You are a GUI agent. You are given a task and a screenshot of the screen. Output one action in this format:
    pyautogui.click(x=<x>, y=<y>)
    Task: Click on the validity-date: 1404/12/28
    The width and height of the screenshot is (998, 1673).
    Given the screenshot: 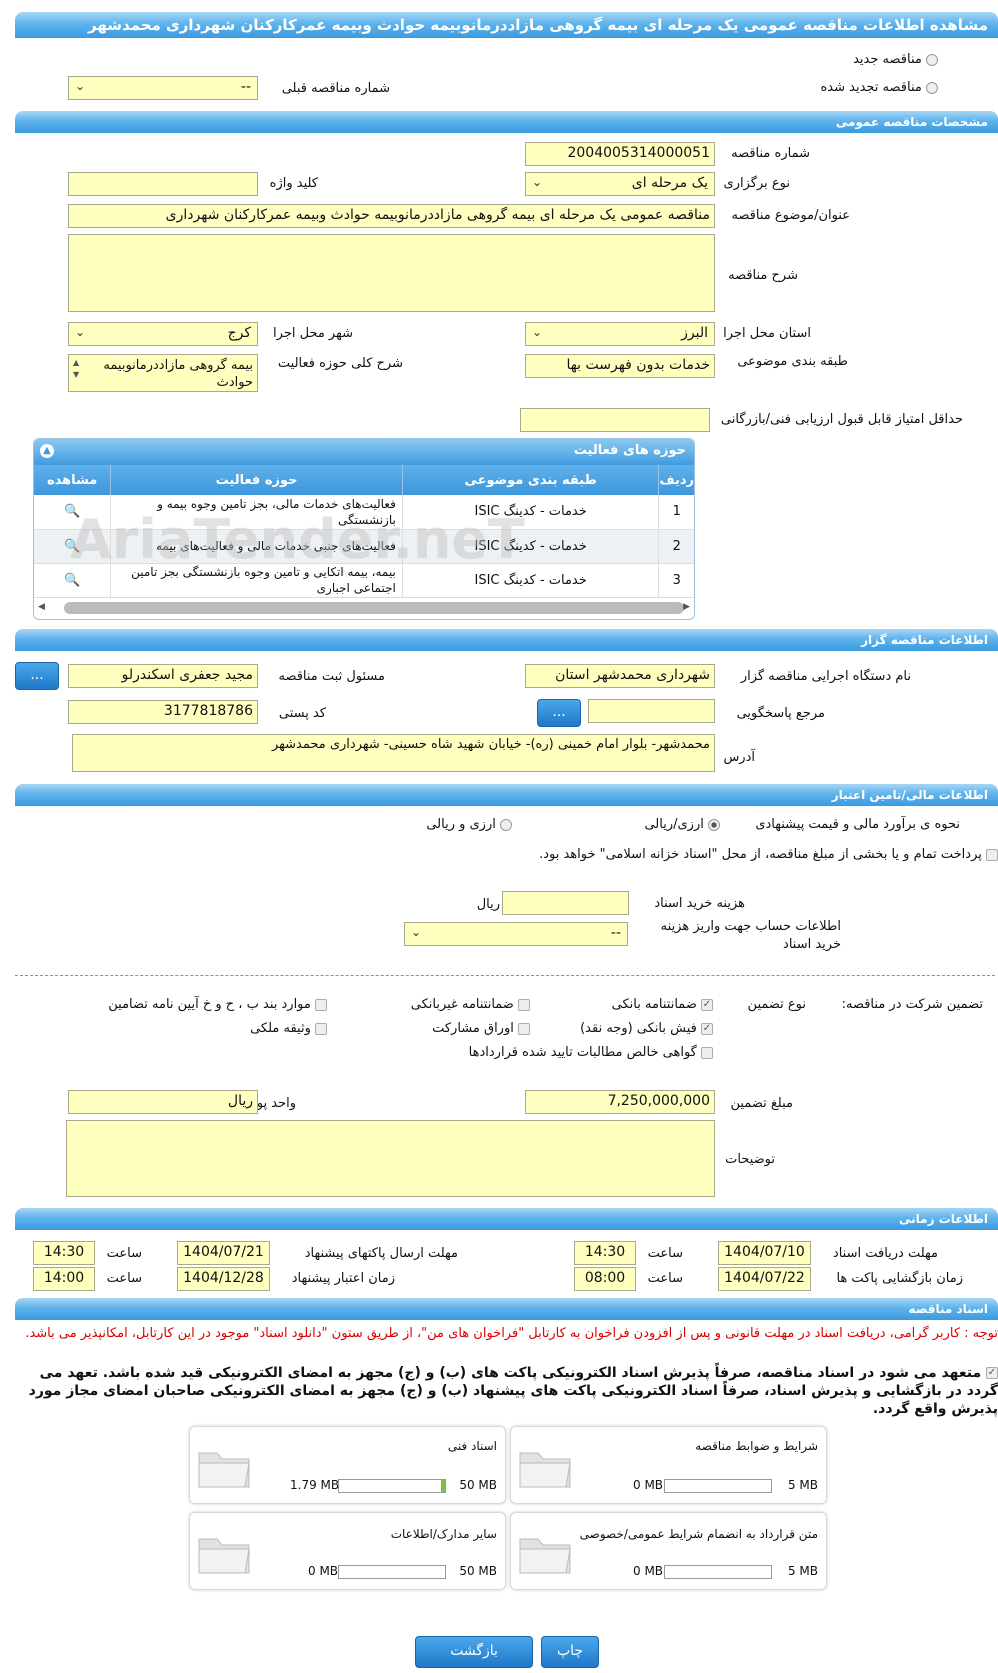 What is the action you would take?
    pyautogui.click(x=223, y=1279)
    